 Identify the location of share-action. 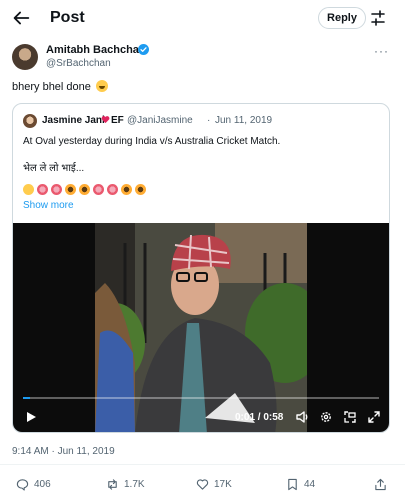
(380, 484).